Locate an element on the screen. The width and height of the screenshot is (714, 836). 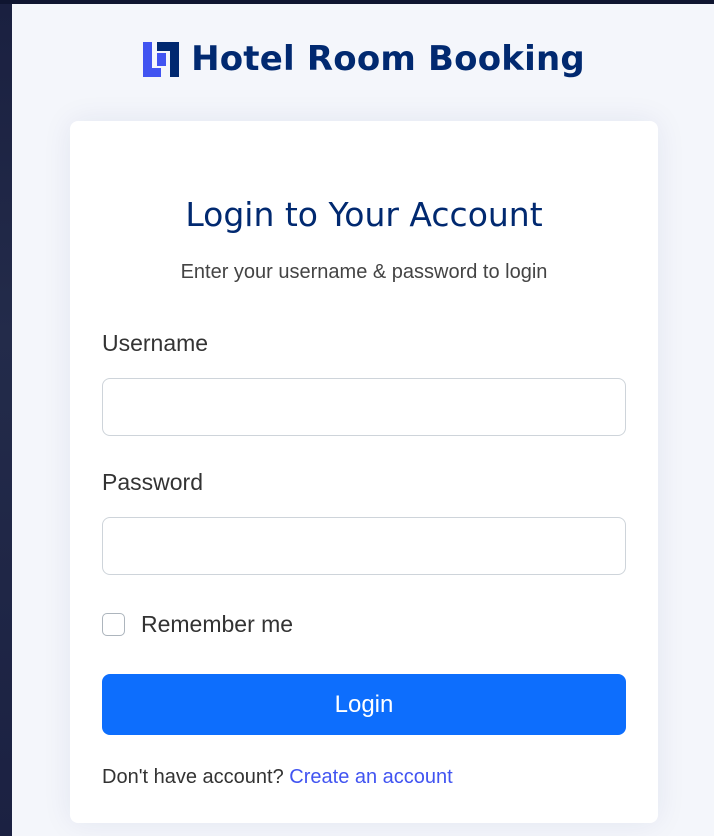
username-input is located at coordinates (364, 407).